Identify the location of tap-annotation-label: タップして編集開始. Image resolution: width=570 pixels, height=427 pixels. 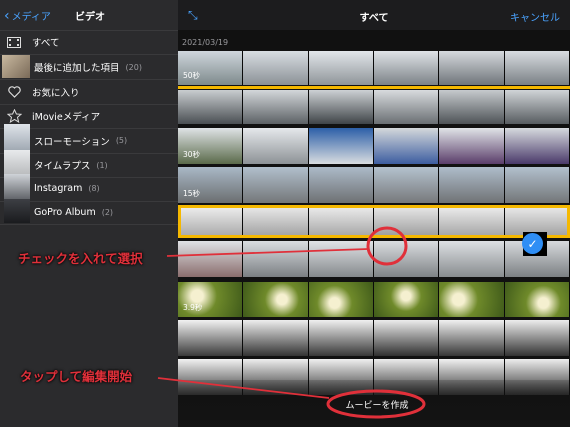
(76, 376).